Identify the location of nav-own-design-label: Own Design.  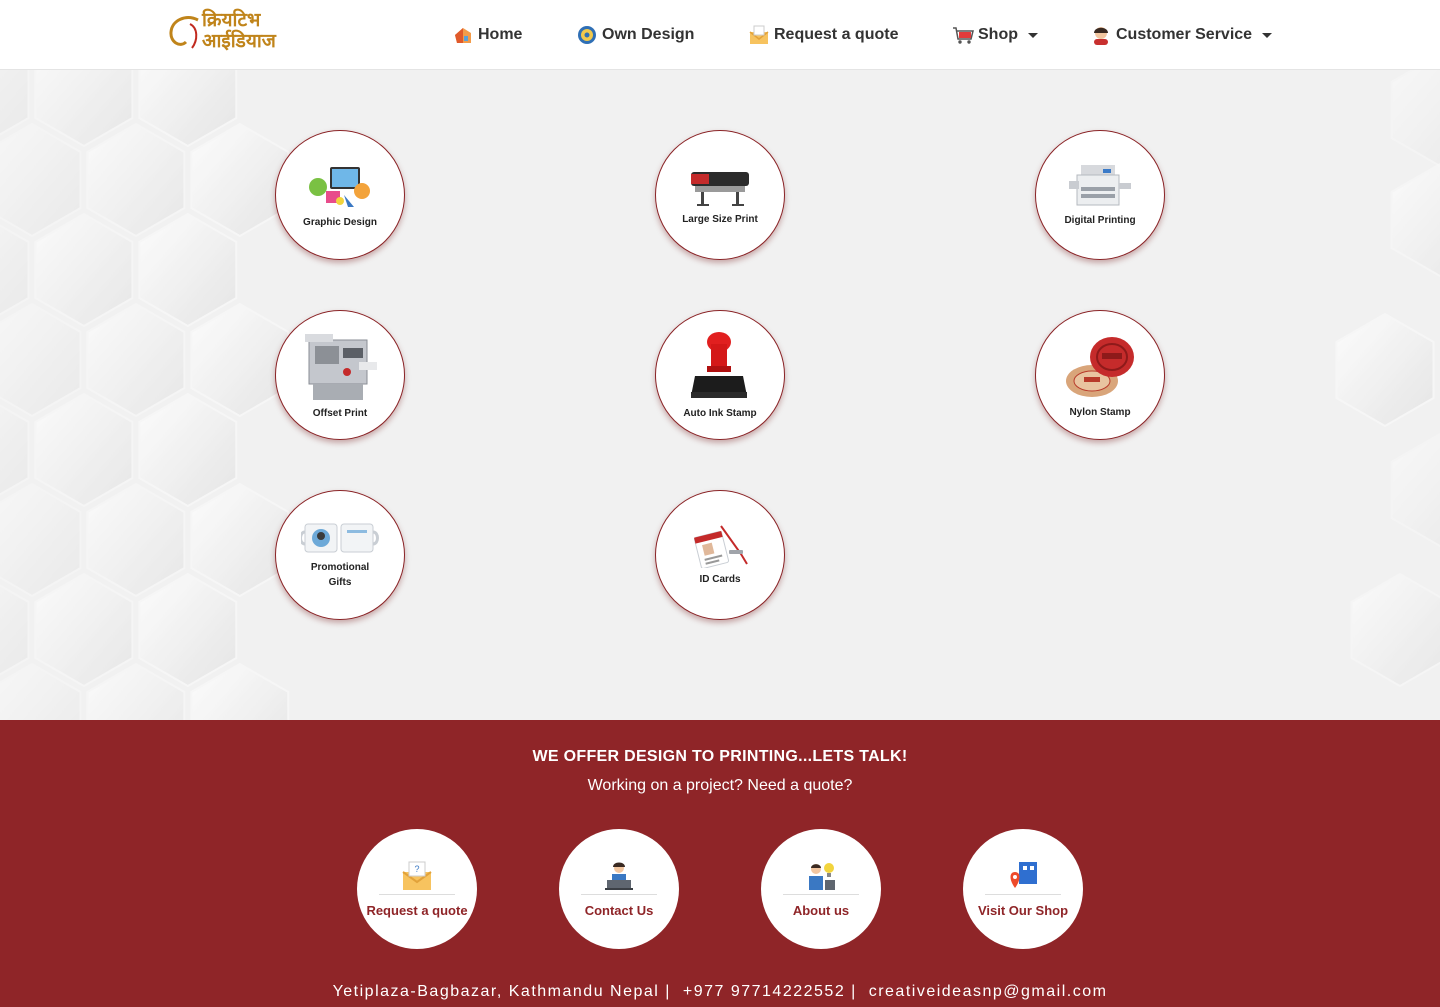
(648, 34).